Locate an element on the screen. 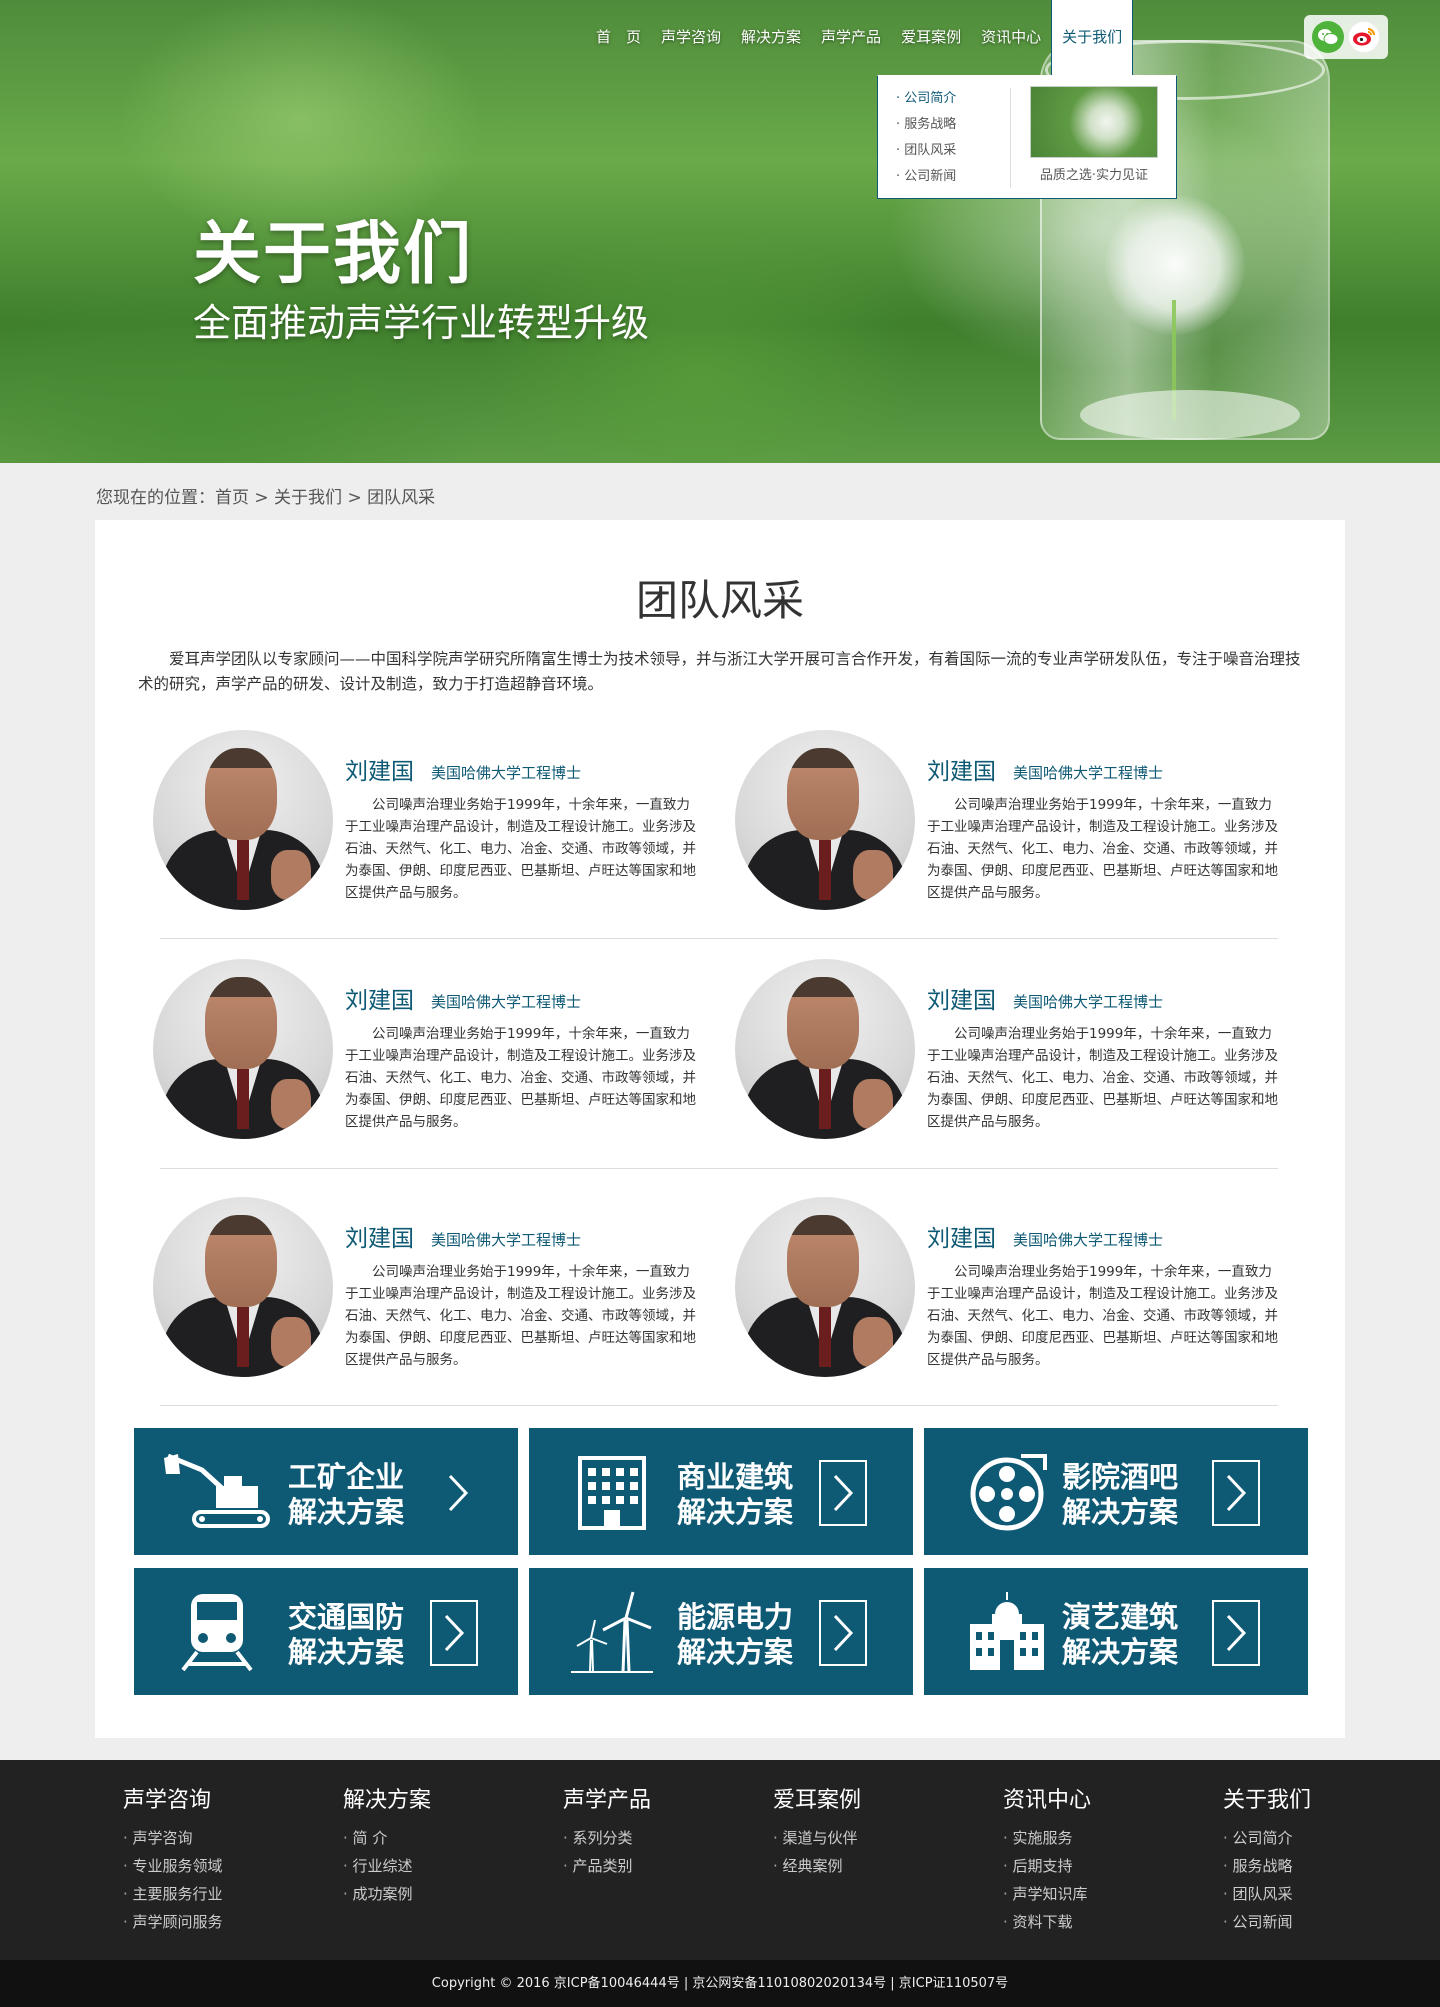 The image size is (1440, 2007). footer-link: 公司新闻 is located at coordinates (1267, 1922).